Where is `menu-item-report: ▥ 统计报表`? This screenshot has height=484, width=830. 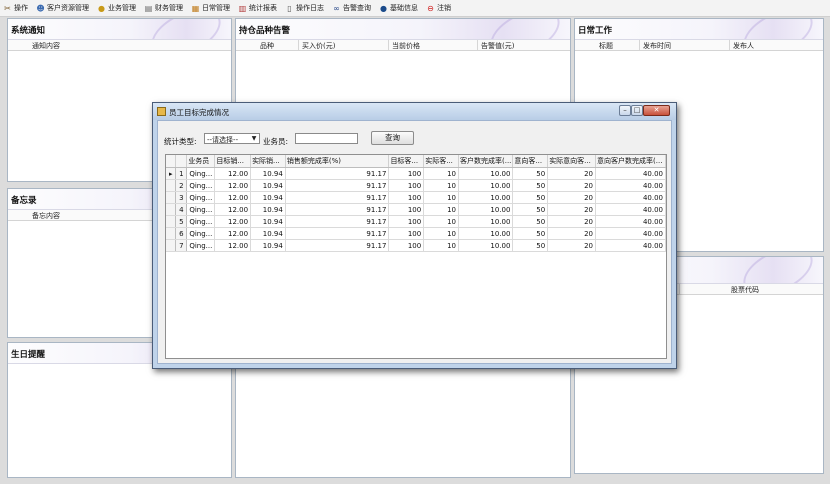 menu-item-report: ▥ 统计报表 is located at coordinates (257, 8).